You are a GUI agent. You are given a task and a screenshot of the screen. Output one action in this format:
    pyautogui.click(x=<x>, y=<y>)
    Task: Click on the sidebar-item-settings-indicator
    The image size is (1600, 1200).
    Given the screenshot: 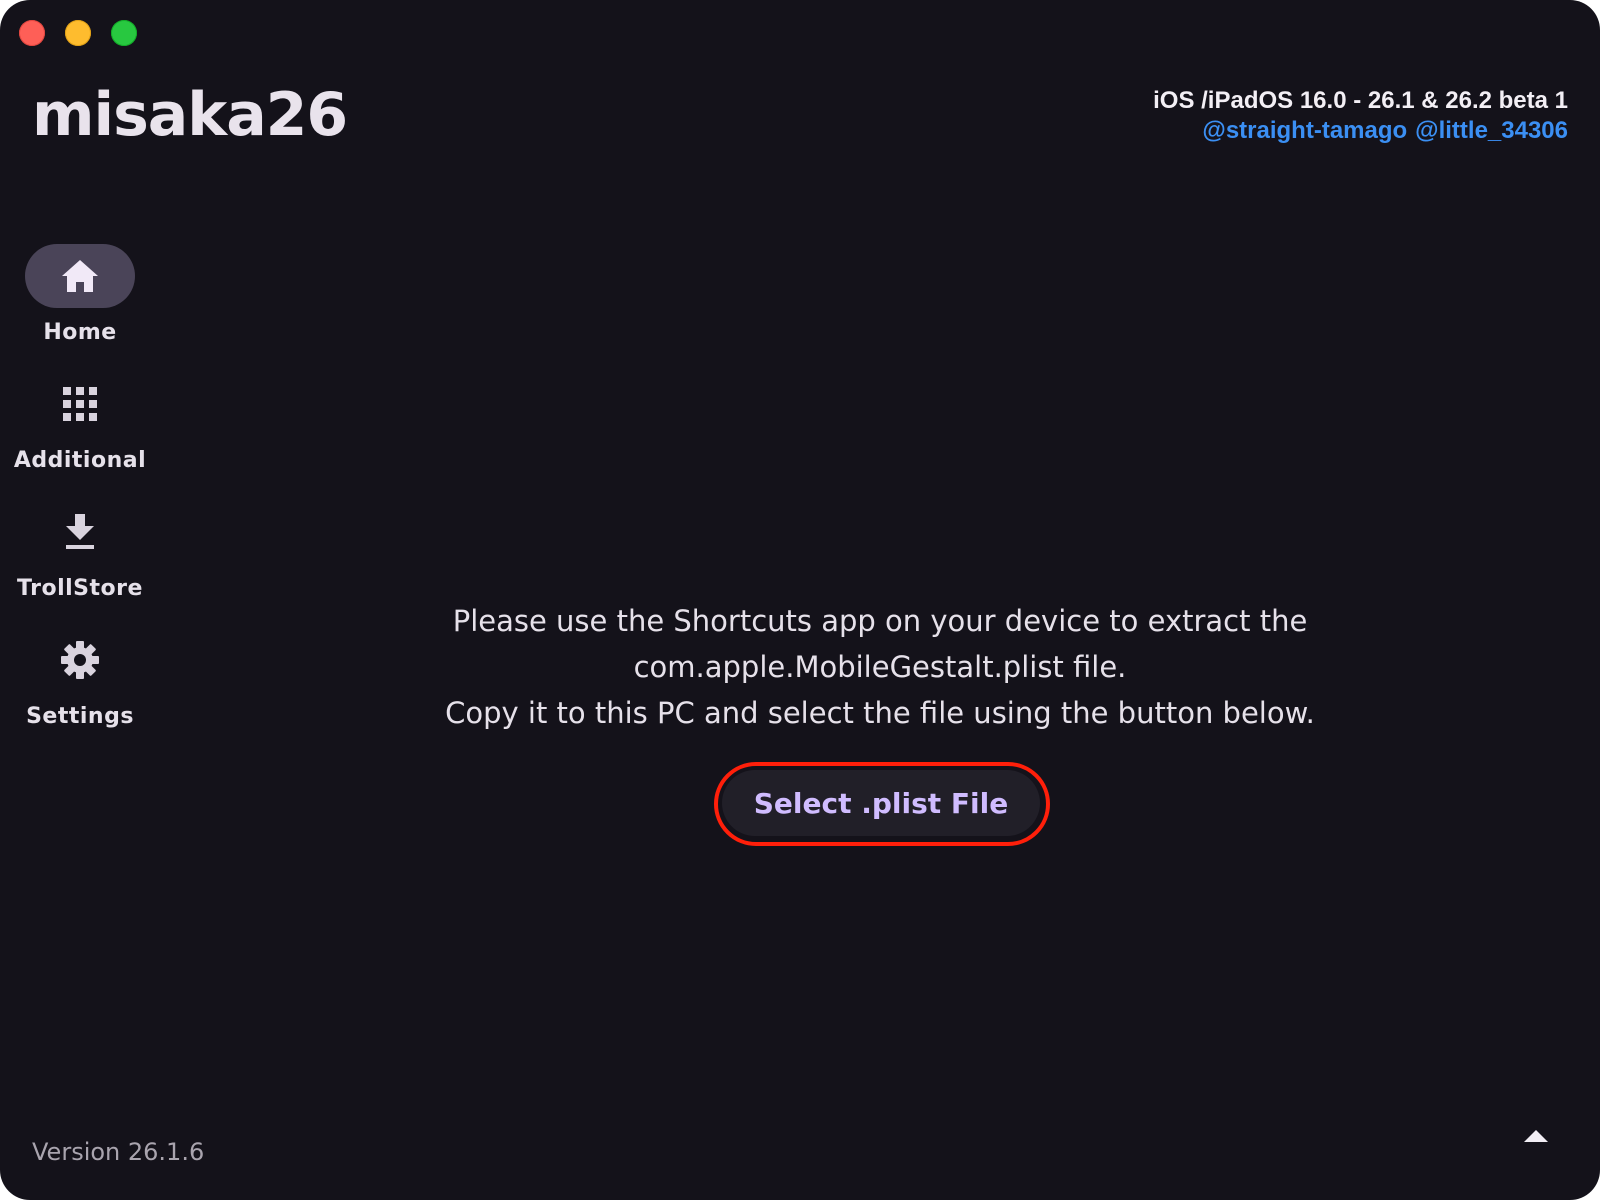 What is the action you would take?
    pyautogui.click(x=80, y=660)
    